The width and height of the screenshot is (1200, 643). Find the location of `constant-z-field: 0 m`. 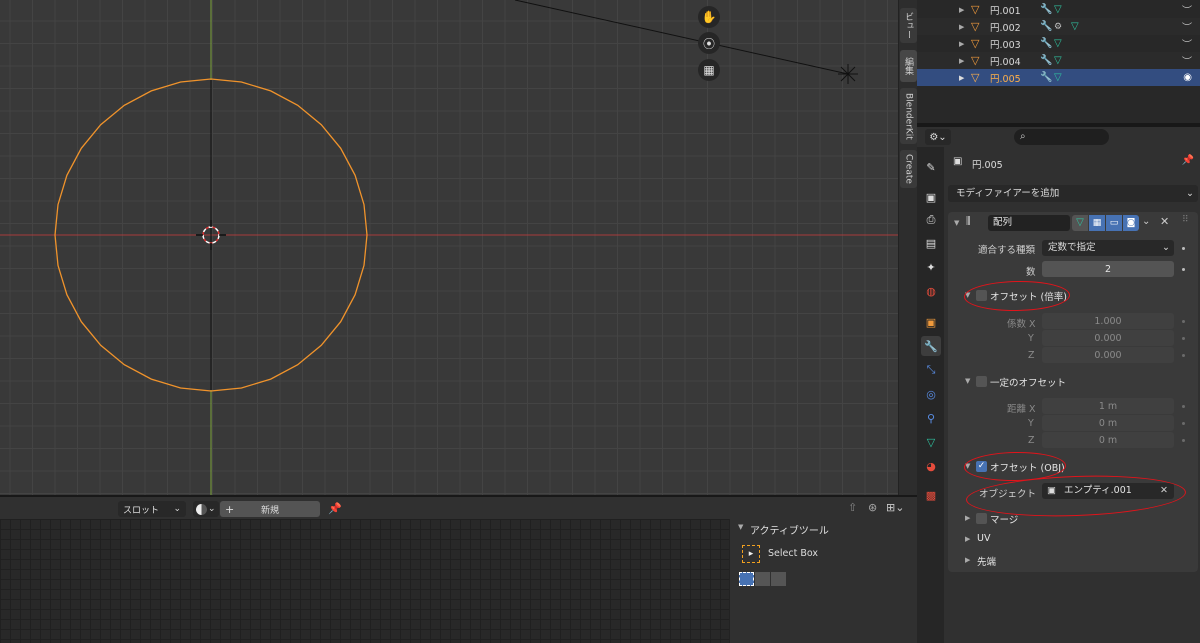

constant-z-field: 0 m is located at coordinates (1108, 440).